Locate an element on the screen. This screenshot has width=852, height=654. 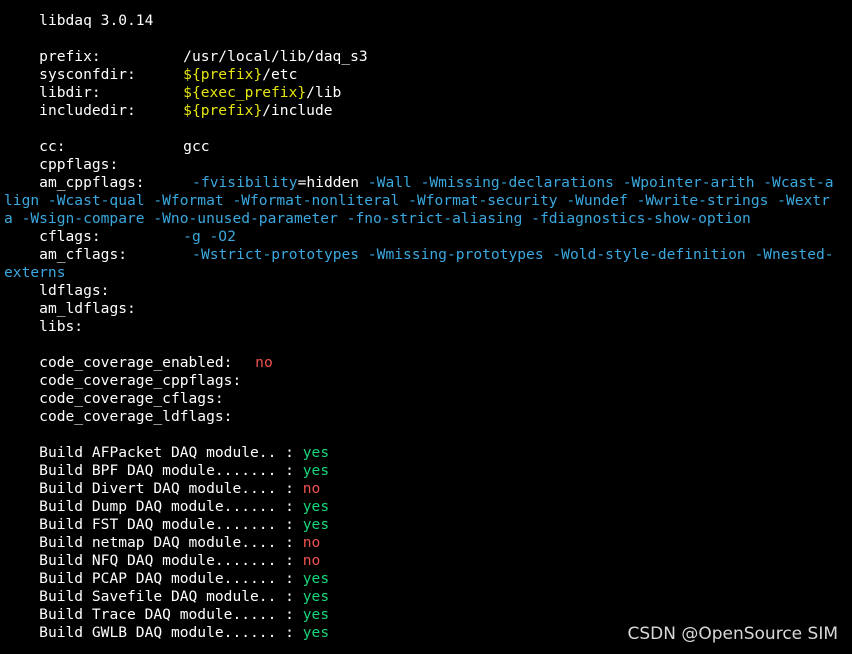
cc-value: gcc is located at coordinates (196, 146).